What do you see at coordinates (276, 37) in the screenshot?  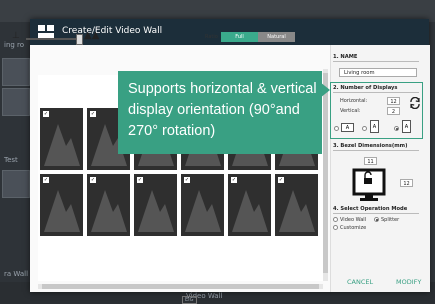 I see `ratio-natural-button: Natural` at bounding box center [276, 37].